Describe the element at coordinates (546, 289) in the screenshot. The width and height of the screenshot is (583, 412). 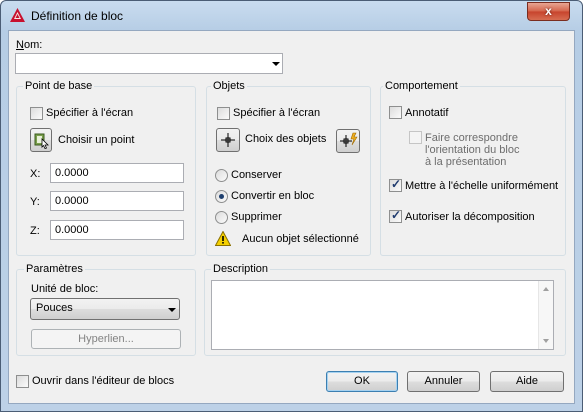
I see `scroll-up-icon` at that location.